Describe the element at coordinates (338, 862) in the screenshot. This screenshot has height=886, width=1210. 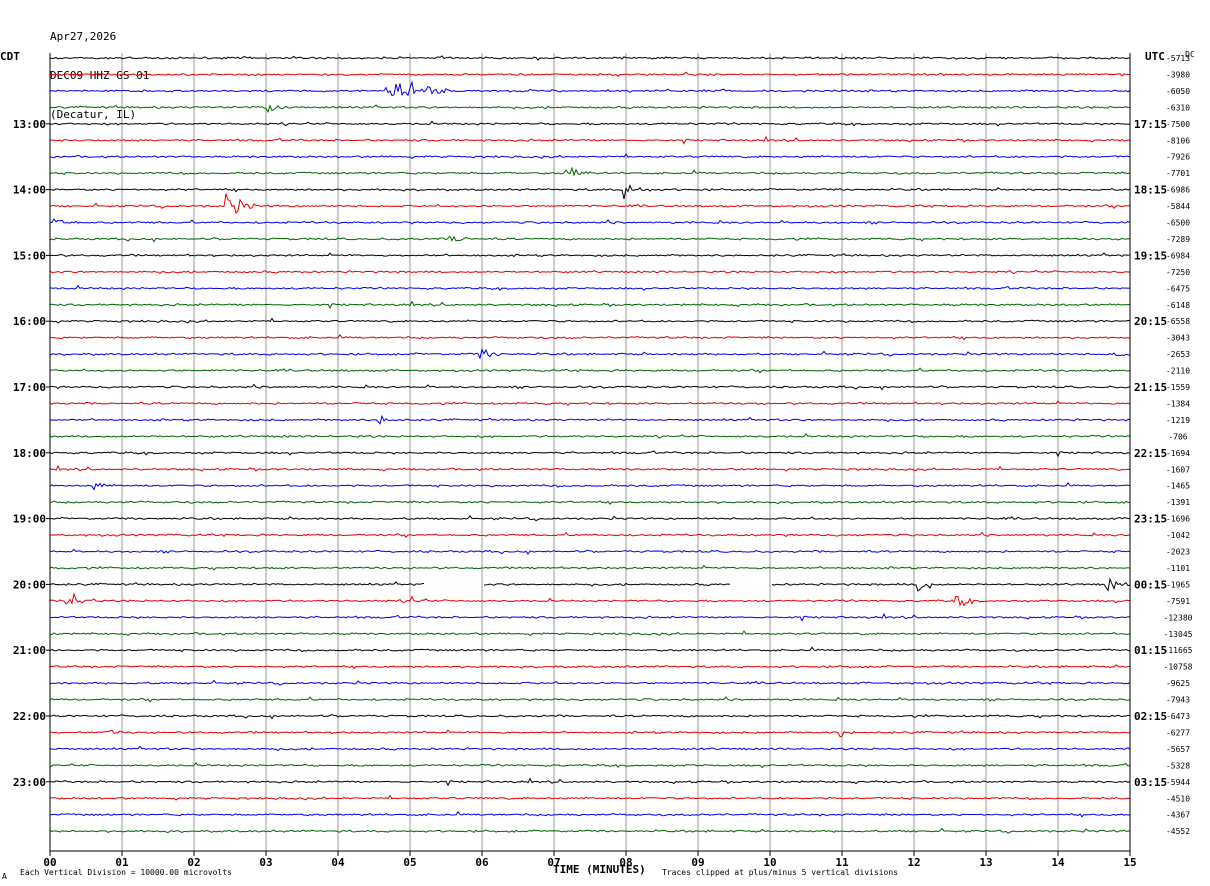
I see `x-tick-label: 04` at that location.